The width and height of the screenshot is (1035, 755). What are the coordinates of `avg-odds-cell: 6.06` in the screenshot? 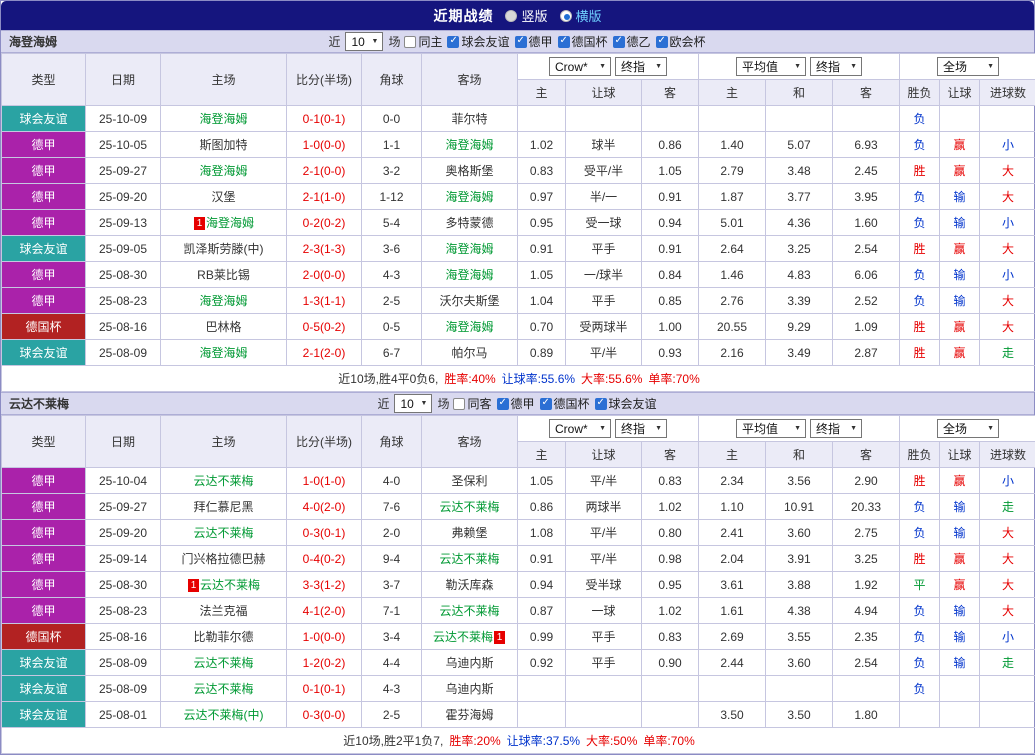 It's located at (866, 275).